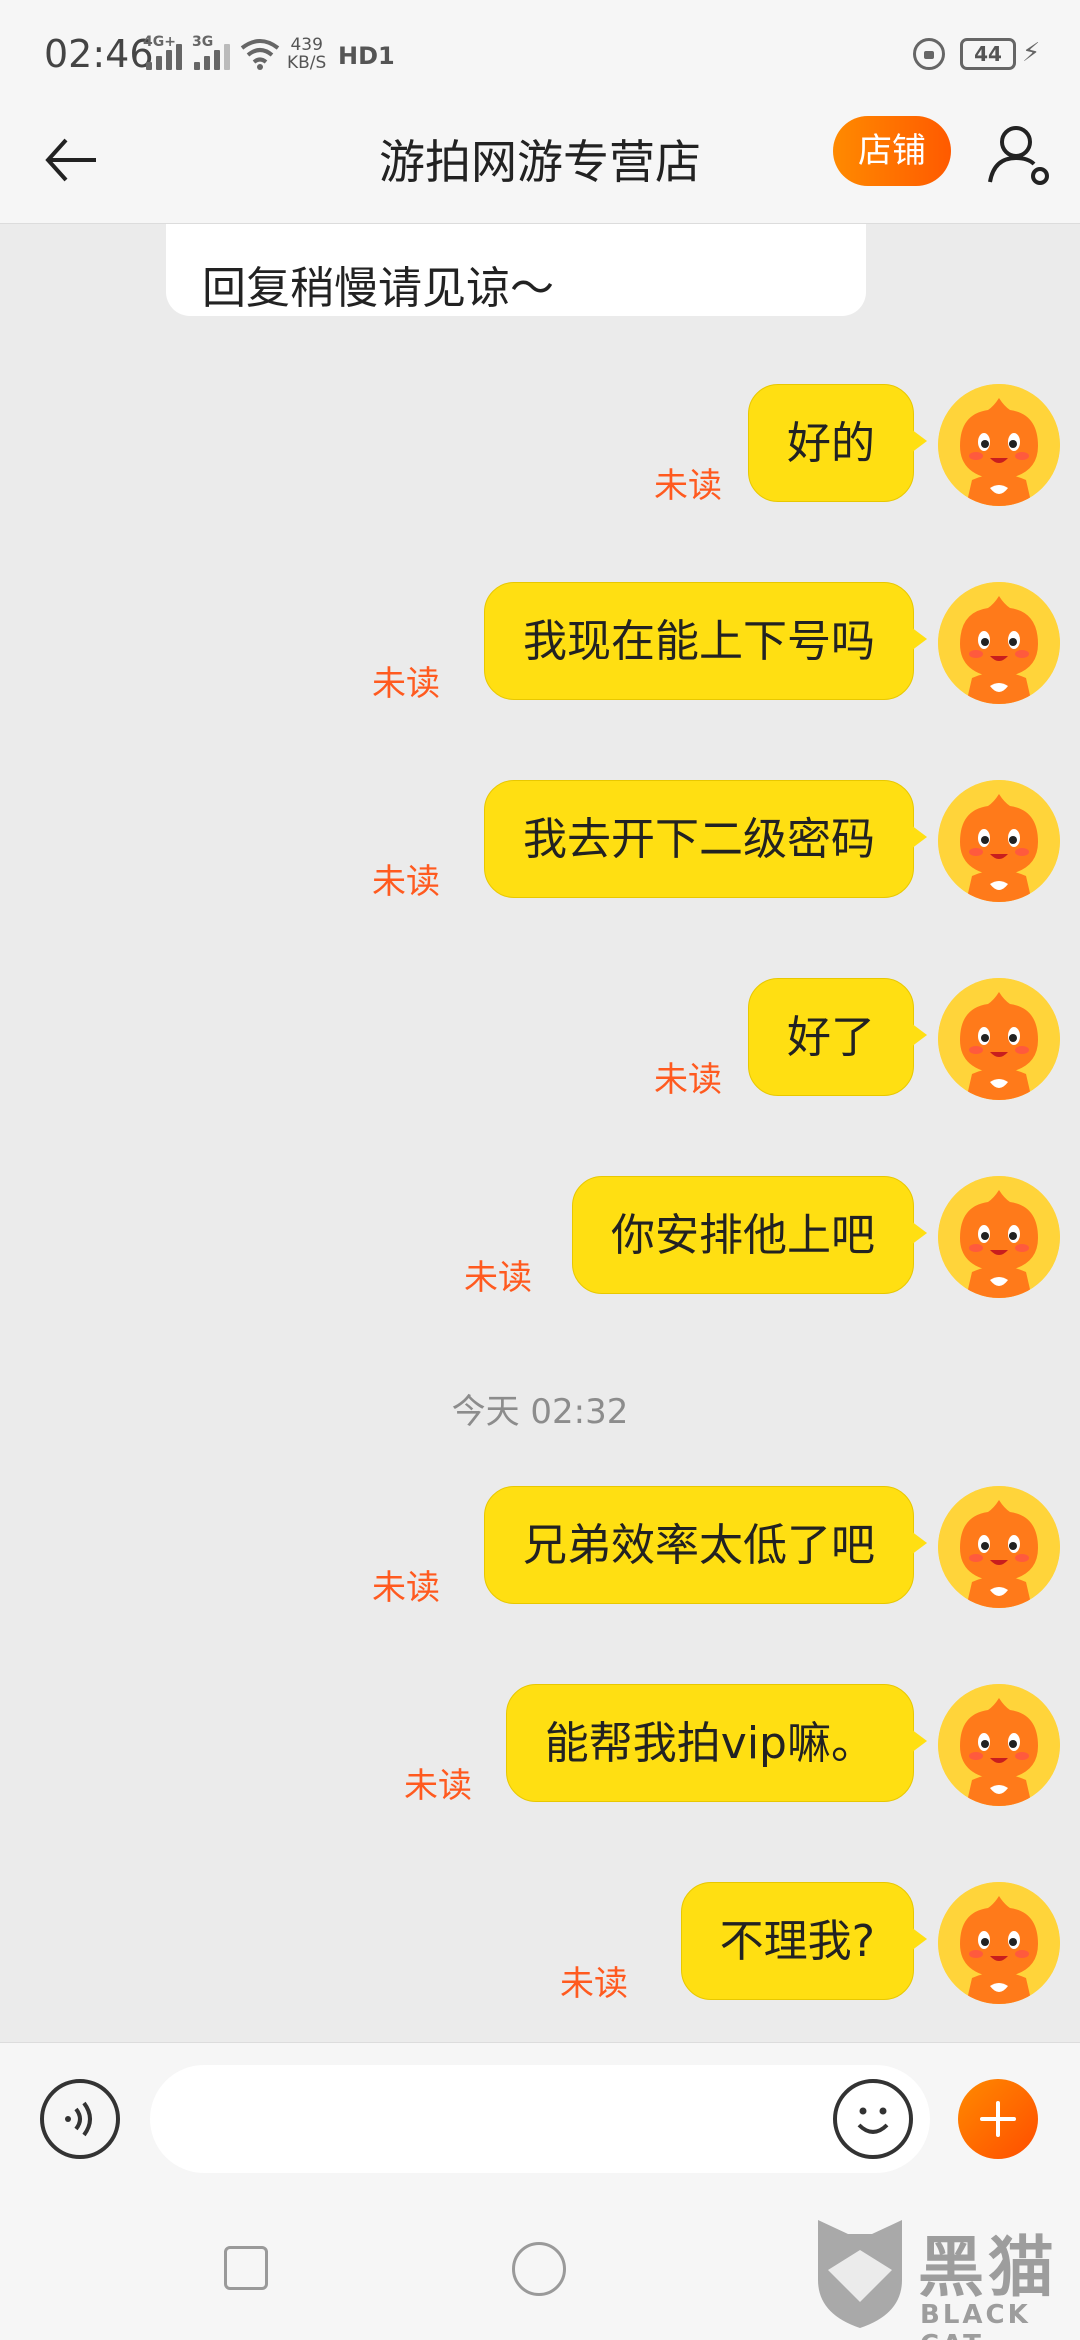 This screenshot has height=2340, width=1080. Describe the element at coordinates (366, 56) in the screenshot. I see `hd-voice-icon: HD1` at that location.